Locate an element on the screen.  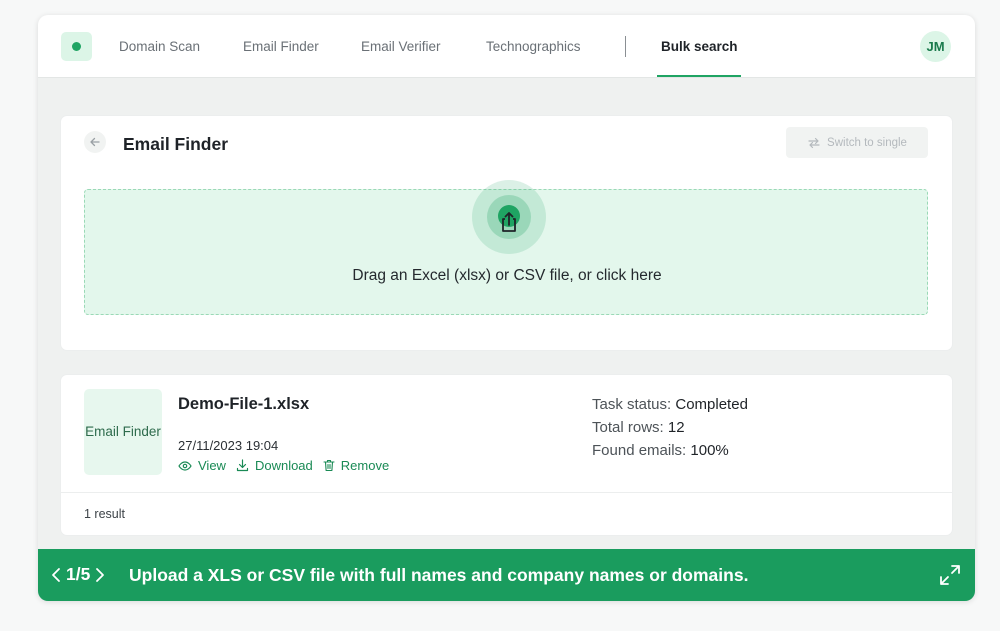
remove-label: Remove is located at coordinates (365, 465).